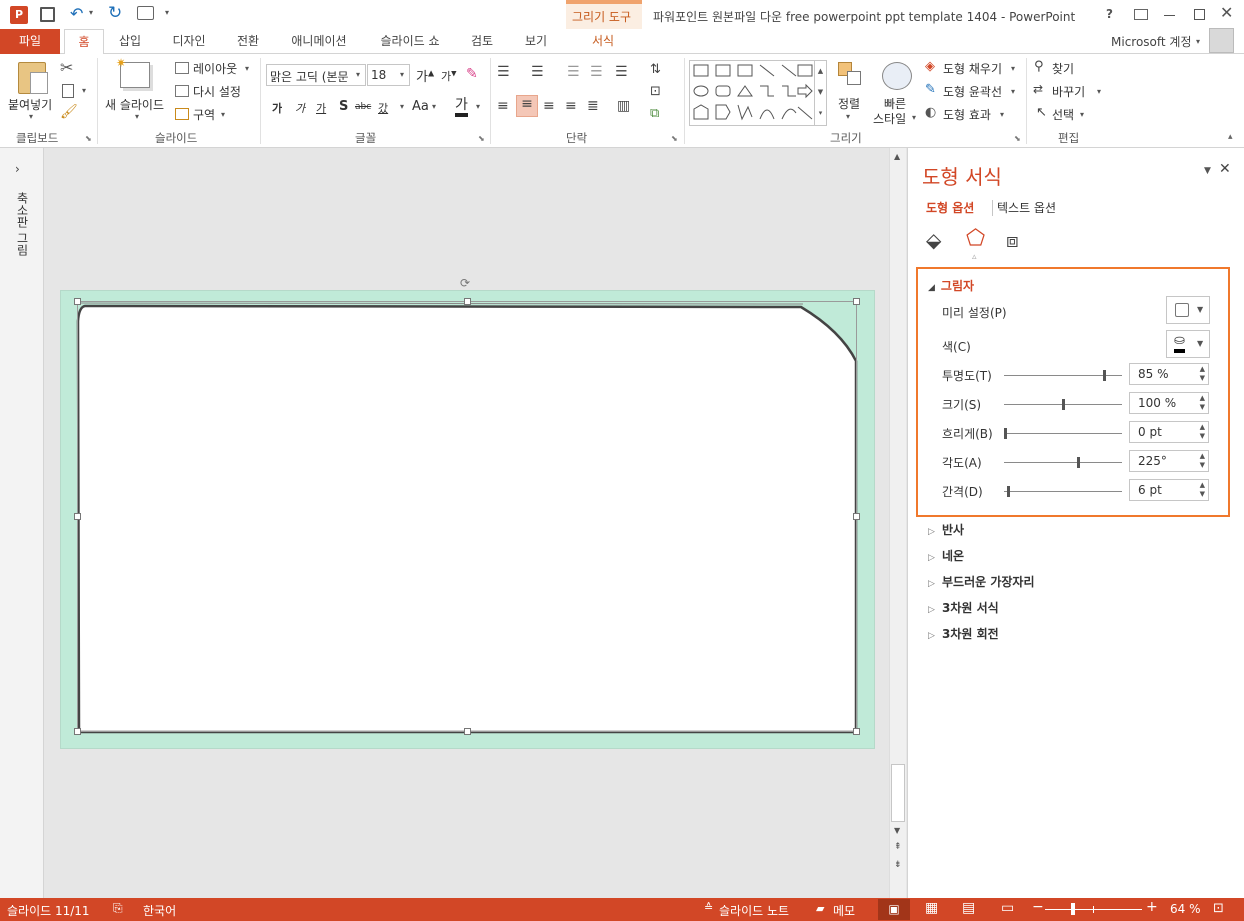 The height and width of the screenshot is (921, 1244). Describe the element at coordinates (1063, 404) in the screenshot. I see `size-slider-thumb` at that location.